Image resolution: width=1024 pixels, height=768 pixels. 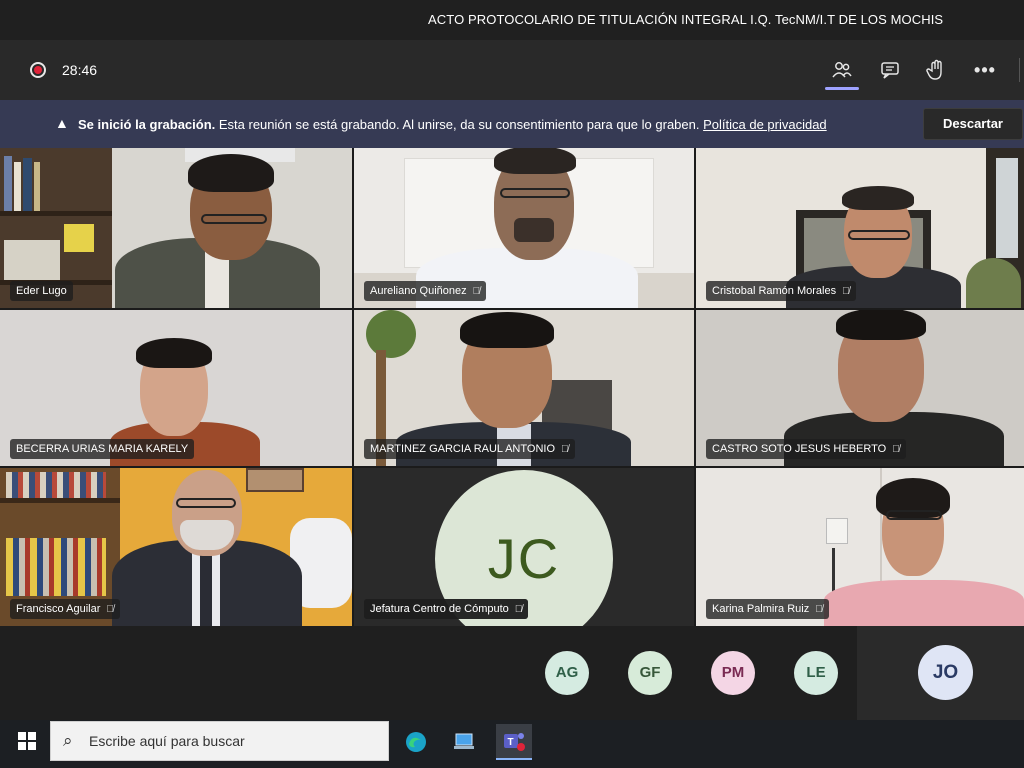 I want to click on chat-icon, so click(x=890, y=70).